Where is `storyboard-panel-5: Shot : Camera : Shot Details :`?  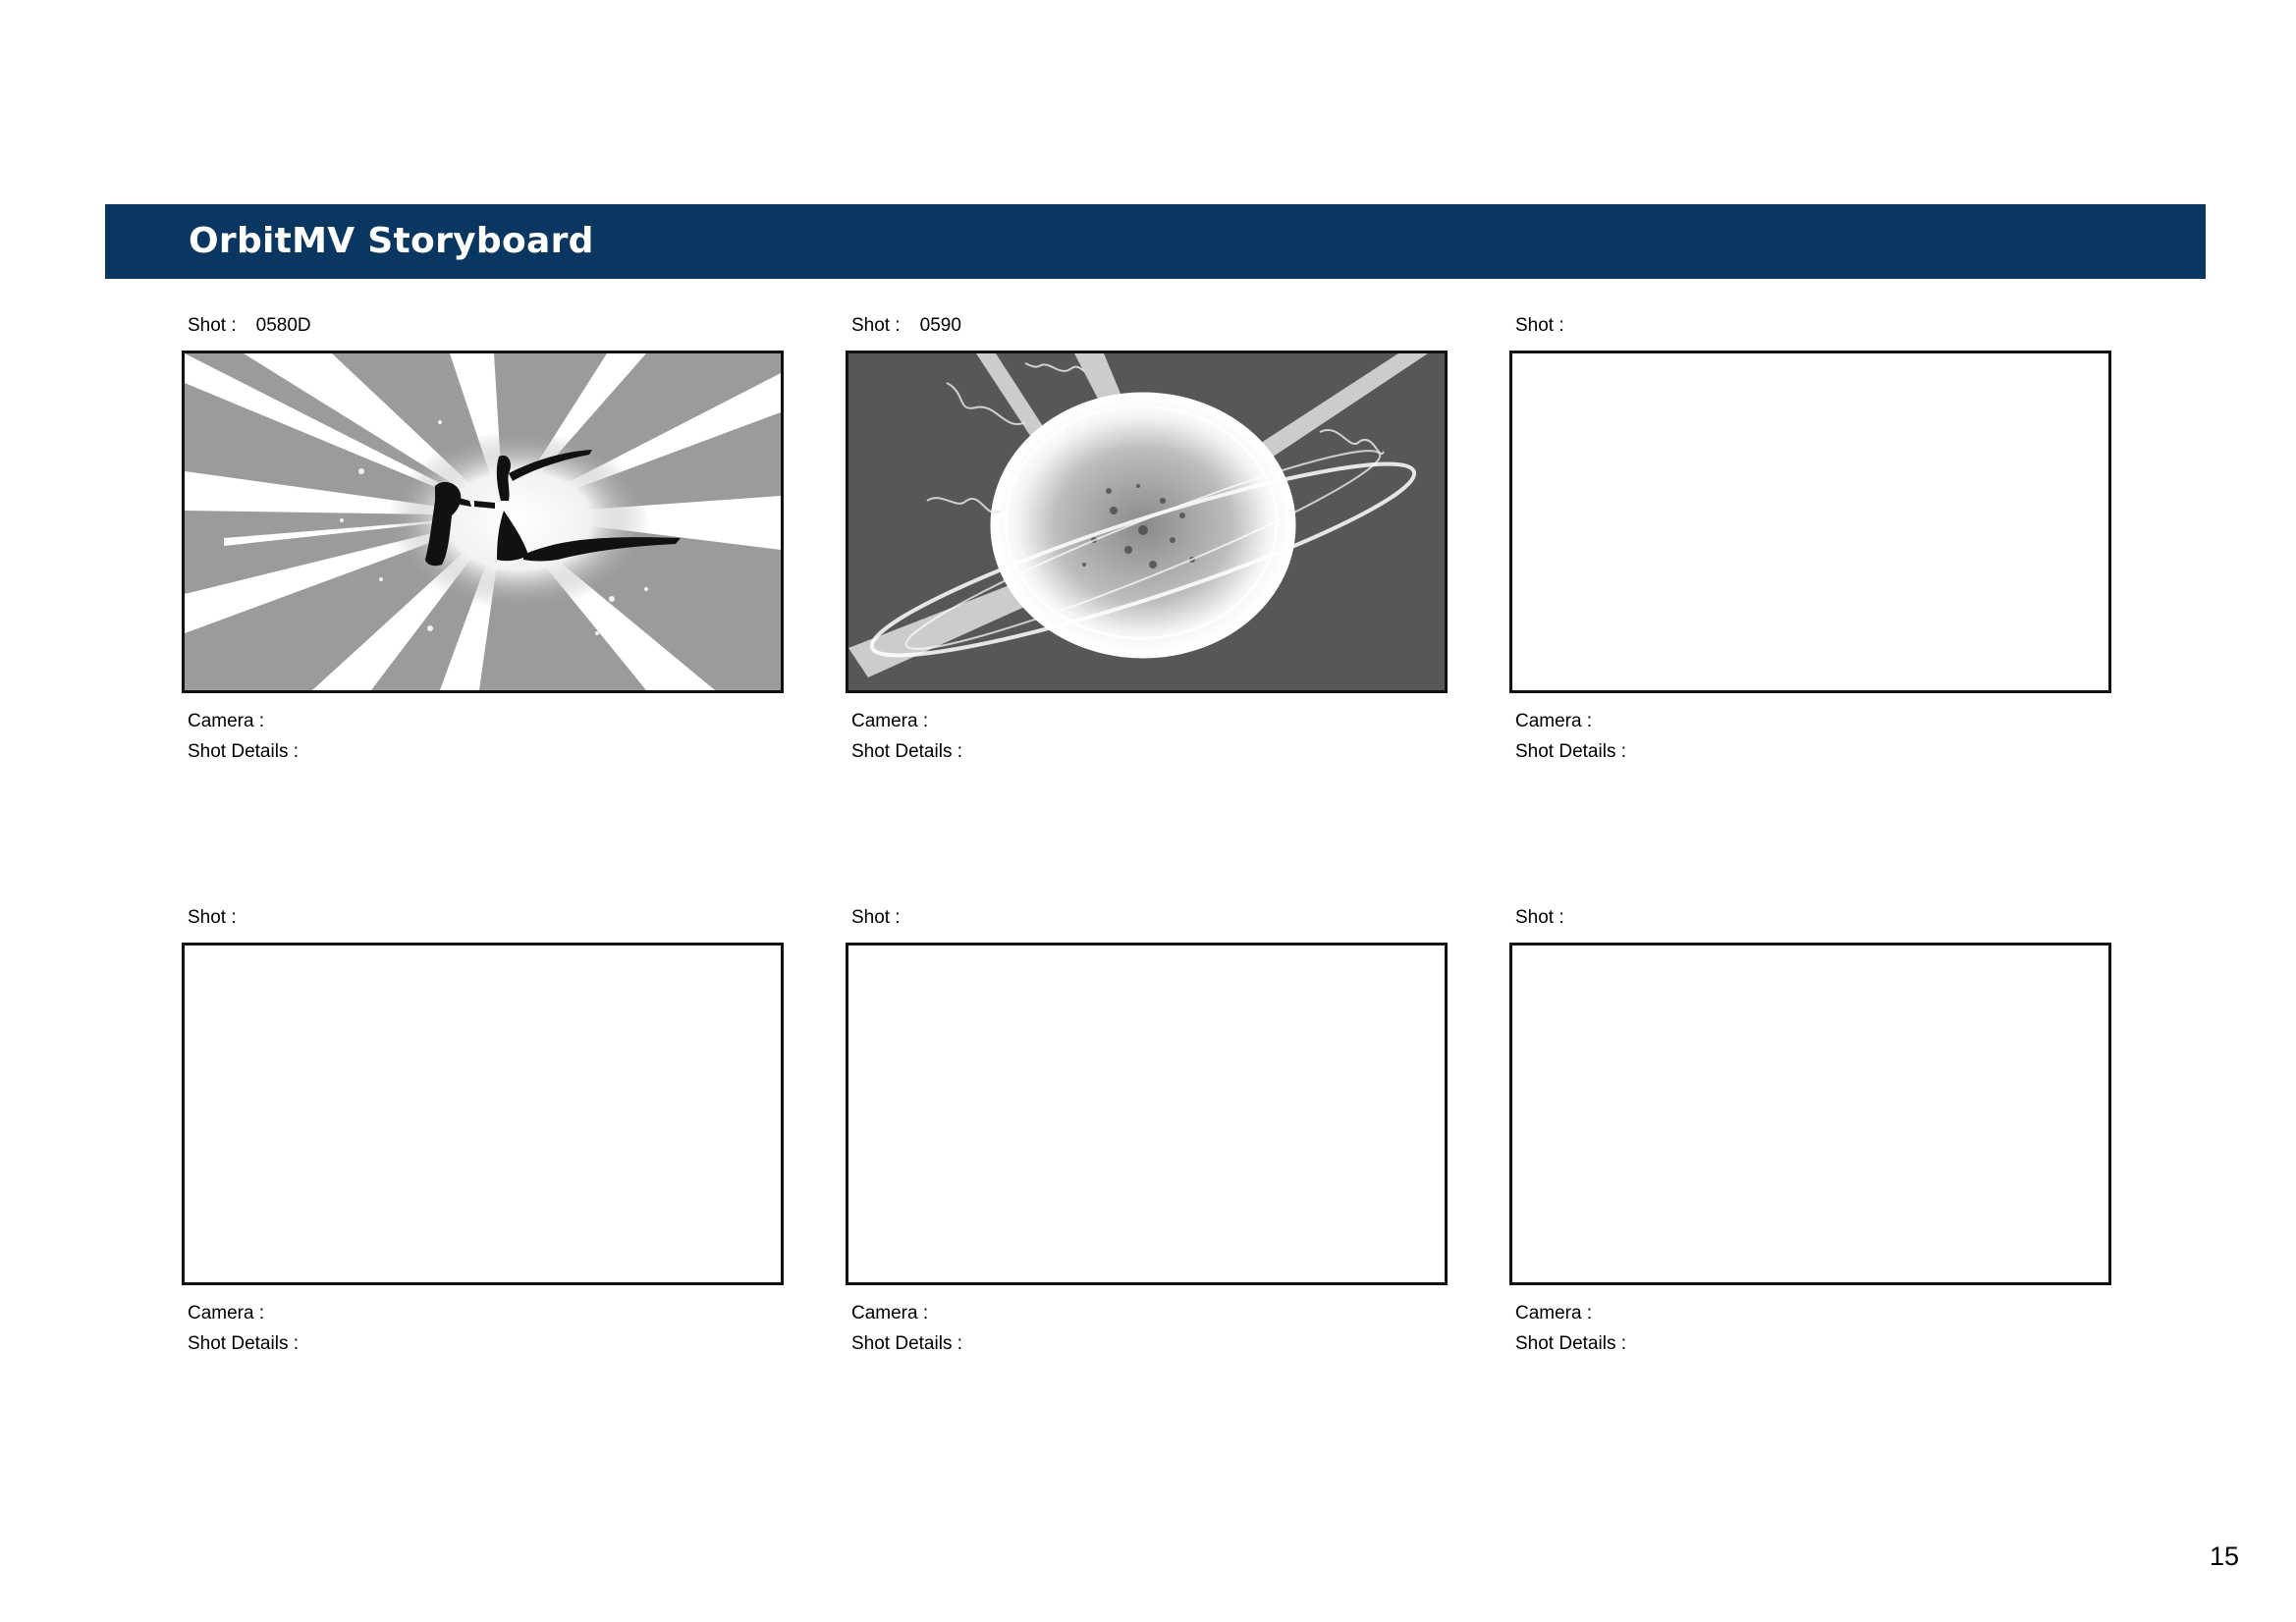
storyboard-panel-5: Shot : Camera : Shot Details : is located at coordinates (1147, 1137).